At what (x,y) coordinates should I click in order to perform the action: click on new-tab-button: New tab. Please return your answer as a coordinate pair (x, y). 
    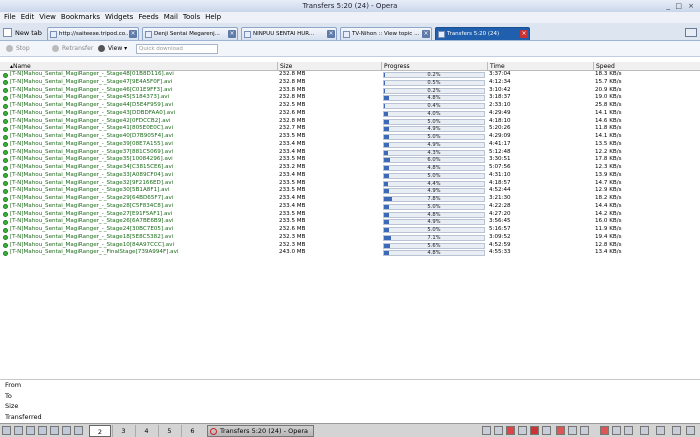
    Looking at the image, I should click on (24, 32).